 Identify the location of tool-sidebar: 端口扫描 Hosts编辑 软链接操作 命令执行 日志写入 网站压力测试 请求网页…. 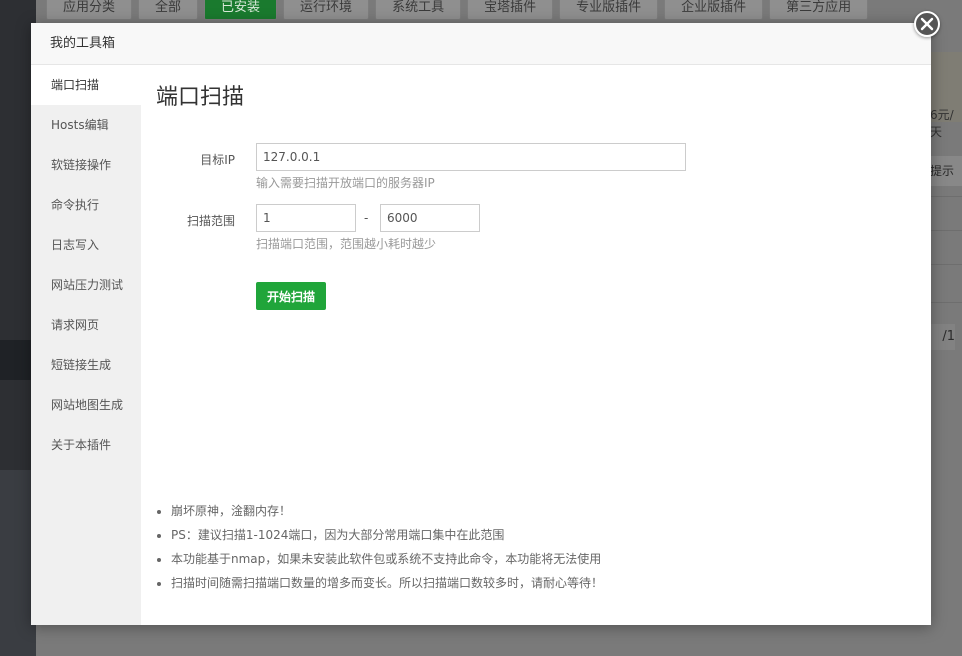
(86, 345).